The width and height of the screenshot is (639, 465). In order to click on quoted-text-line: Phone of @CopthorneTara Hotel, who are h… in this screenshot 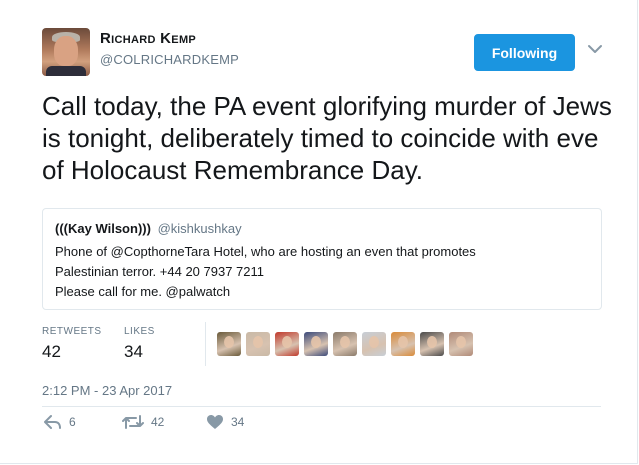, I will do `click(265, 251)`.